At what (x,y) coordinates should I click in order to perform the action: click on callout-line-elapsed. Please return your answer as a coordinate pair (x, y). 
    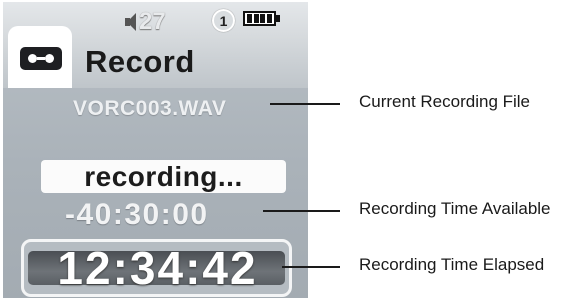
    Looking at the image, I should click on (311, 267).